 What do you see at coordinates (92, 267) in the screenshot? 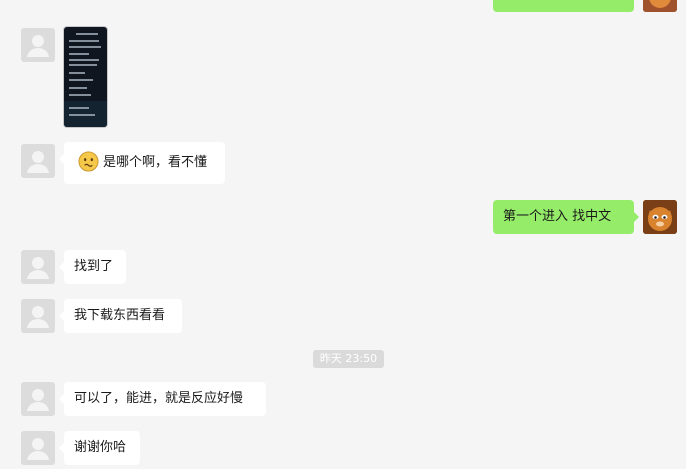
I see `message-bubble-contact: 找到了` at bounding box center [92, 267].